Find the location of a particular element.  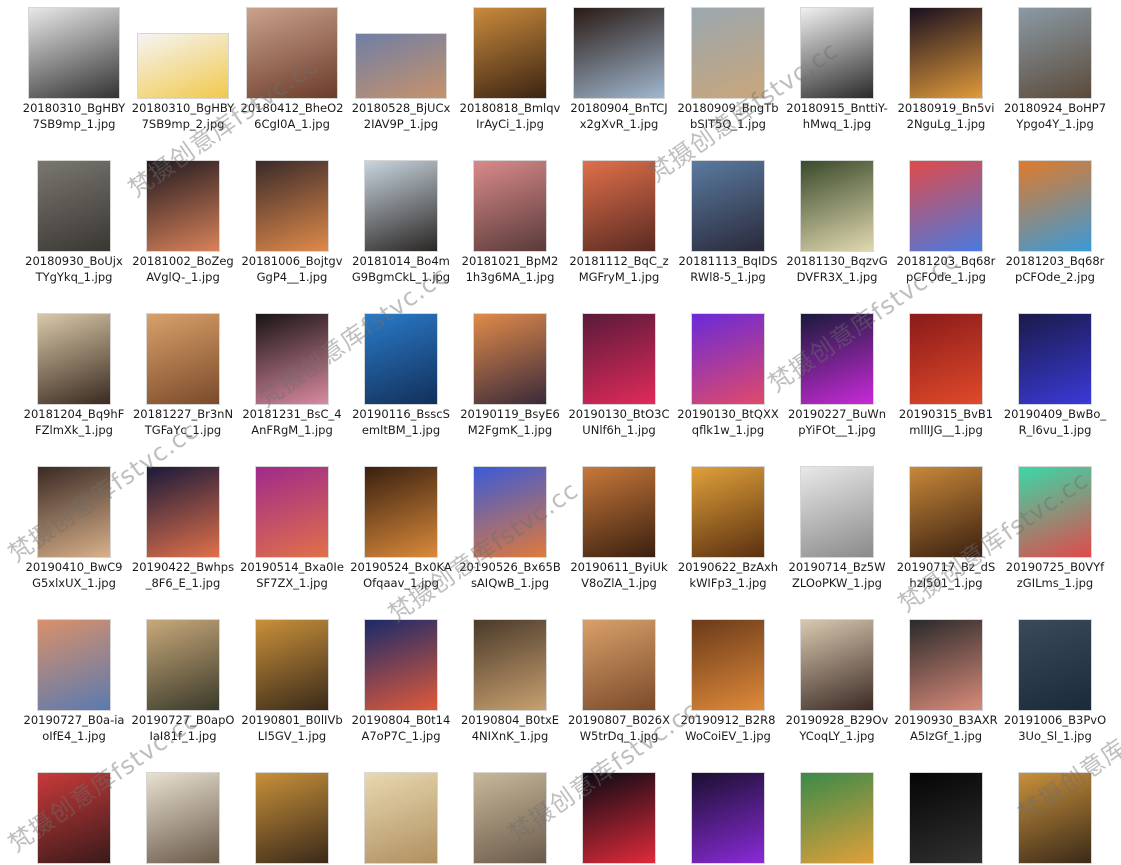

file-item: 20181014_Bo4mG9BgmCkL_1.jpg is located at coordinates (401, 223).